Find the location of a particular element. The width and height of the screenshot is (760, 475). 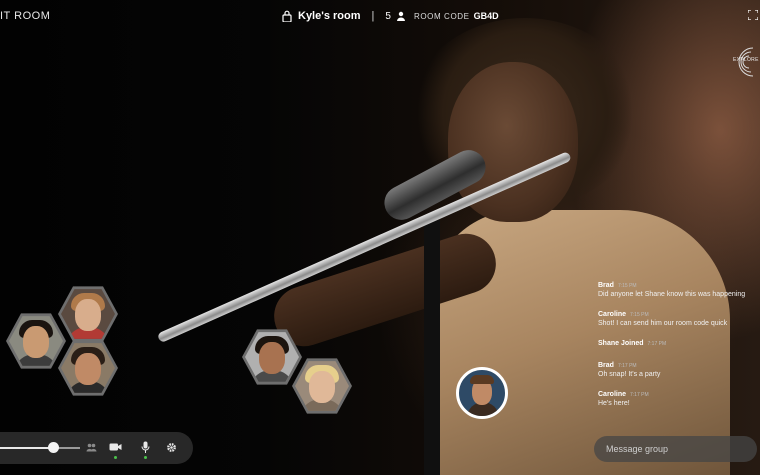

microphone-active-indicator is located at coordinates (145, 457).